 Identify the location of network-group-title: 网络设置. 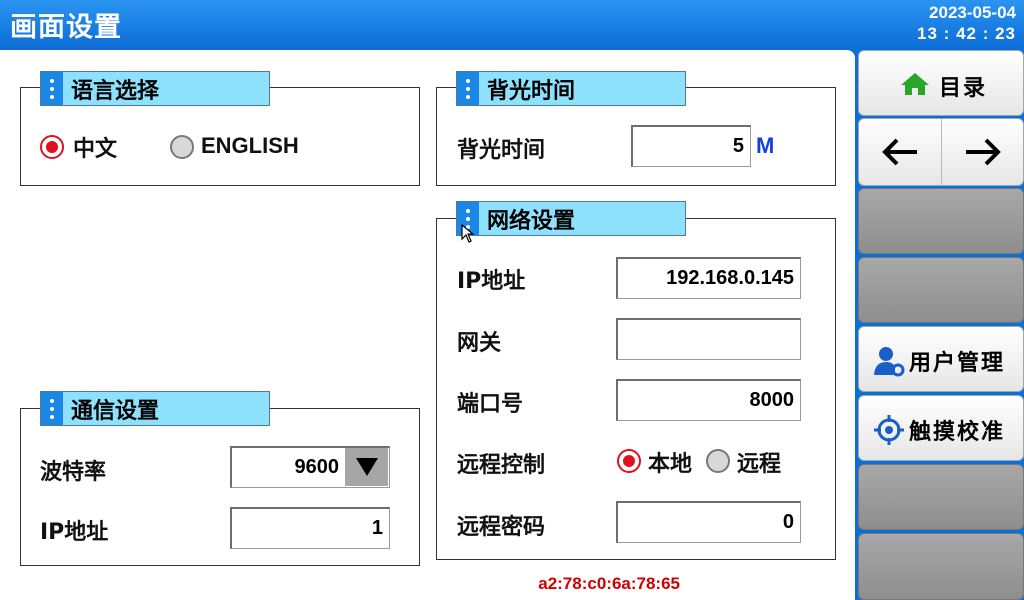
(531, 221).